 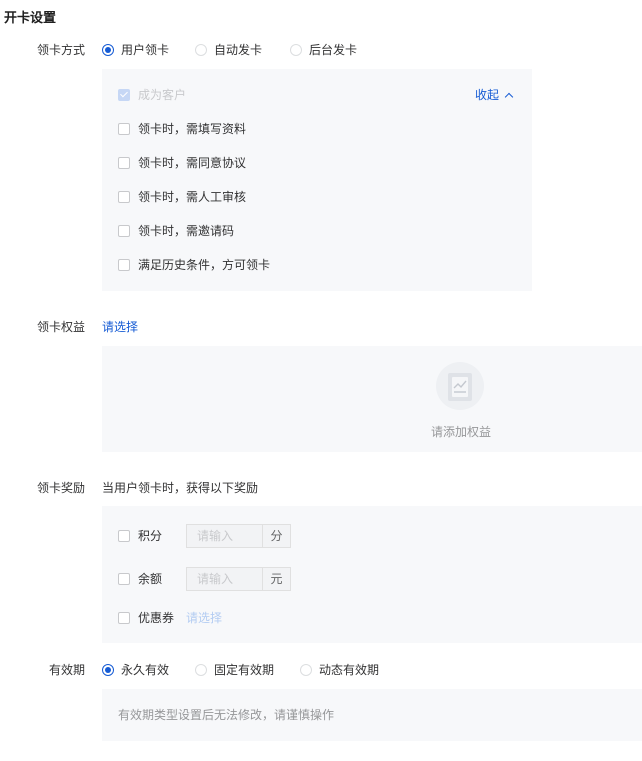 What do you see at coordinates (323, 50) in the screenshot?
I see `radio-backend-issue: 后台发卡` at bounding box center [323, 50].